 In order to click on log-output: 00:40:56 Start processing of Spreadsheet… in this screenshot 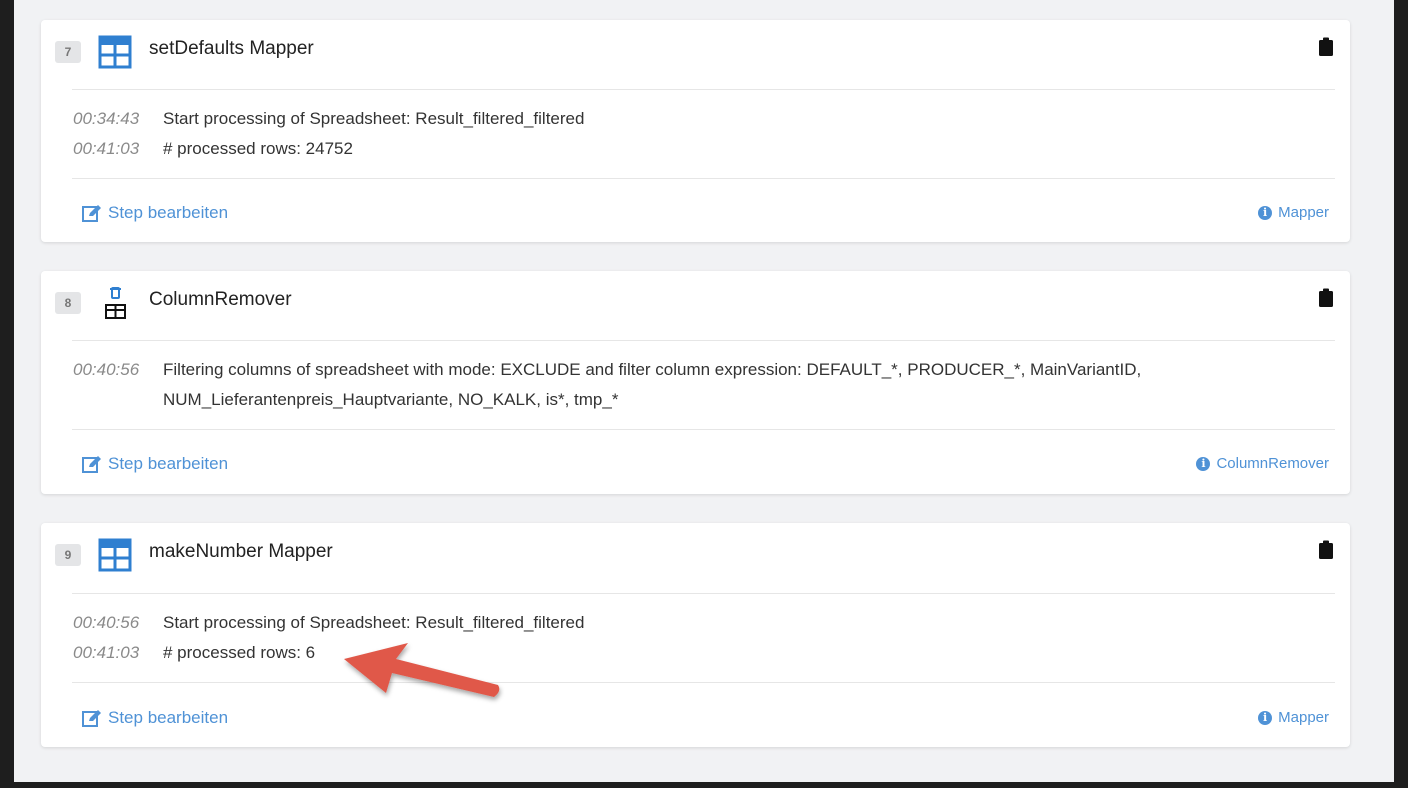, I will do `click(701, 638)`.